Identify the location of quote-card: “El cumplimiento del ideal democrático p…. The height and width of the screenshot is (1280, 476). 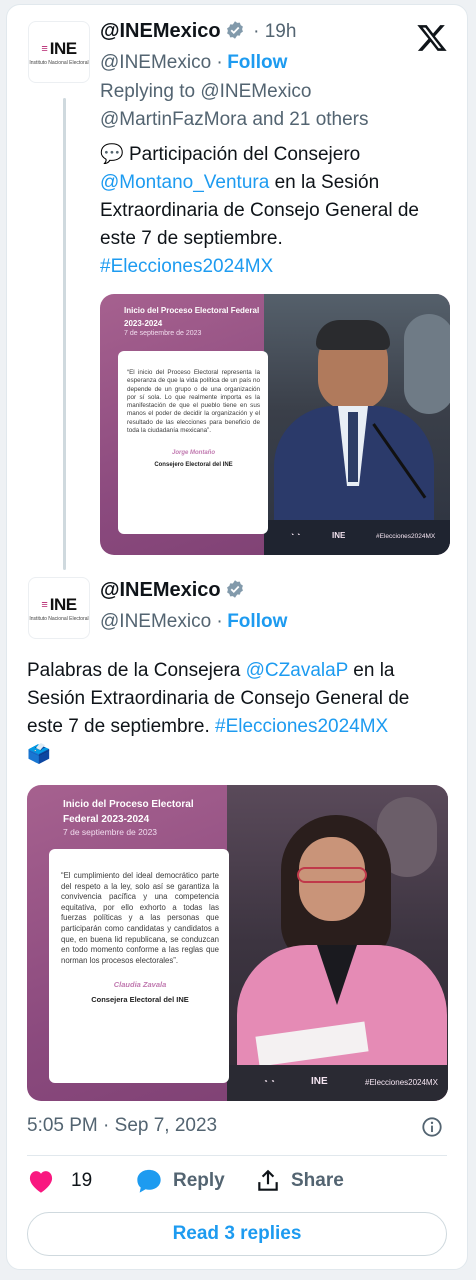
(139, 966).